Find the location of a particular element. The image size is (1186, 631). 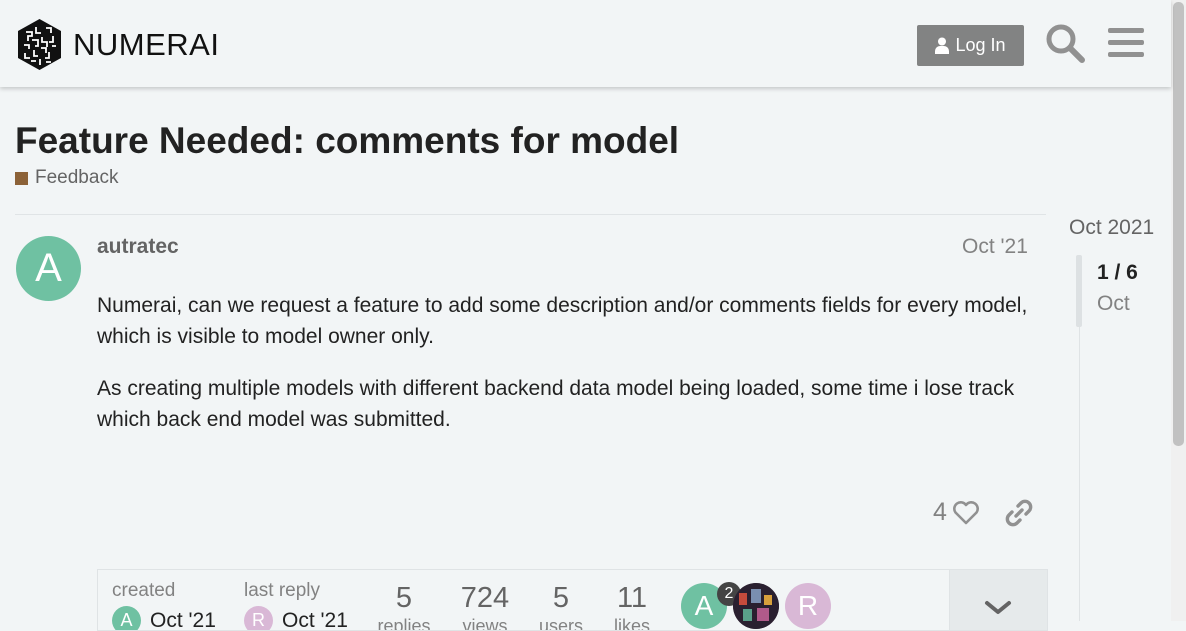

timeline-position: 1 / 6 is located at coordinates (1117, 273).